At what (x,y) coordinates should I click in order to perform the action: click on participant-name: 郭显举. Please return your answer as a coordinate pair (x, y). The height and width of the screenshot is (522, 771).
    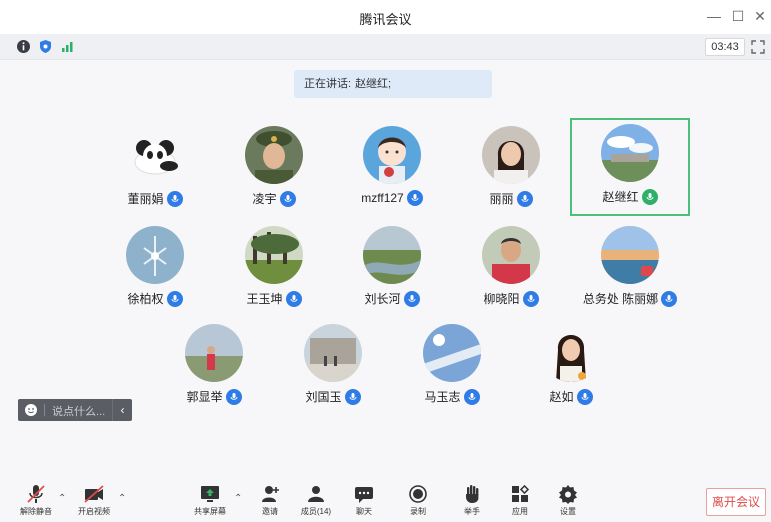
    Looking at the image, I should click on (204, 397).